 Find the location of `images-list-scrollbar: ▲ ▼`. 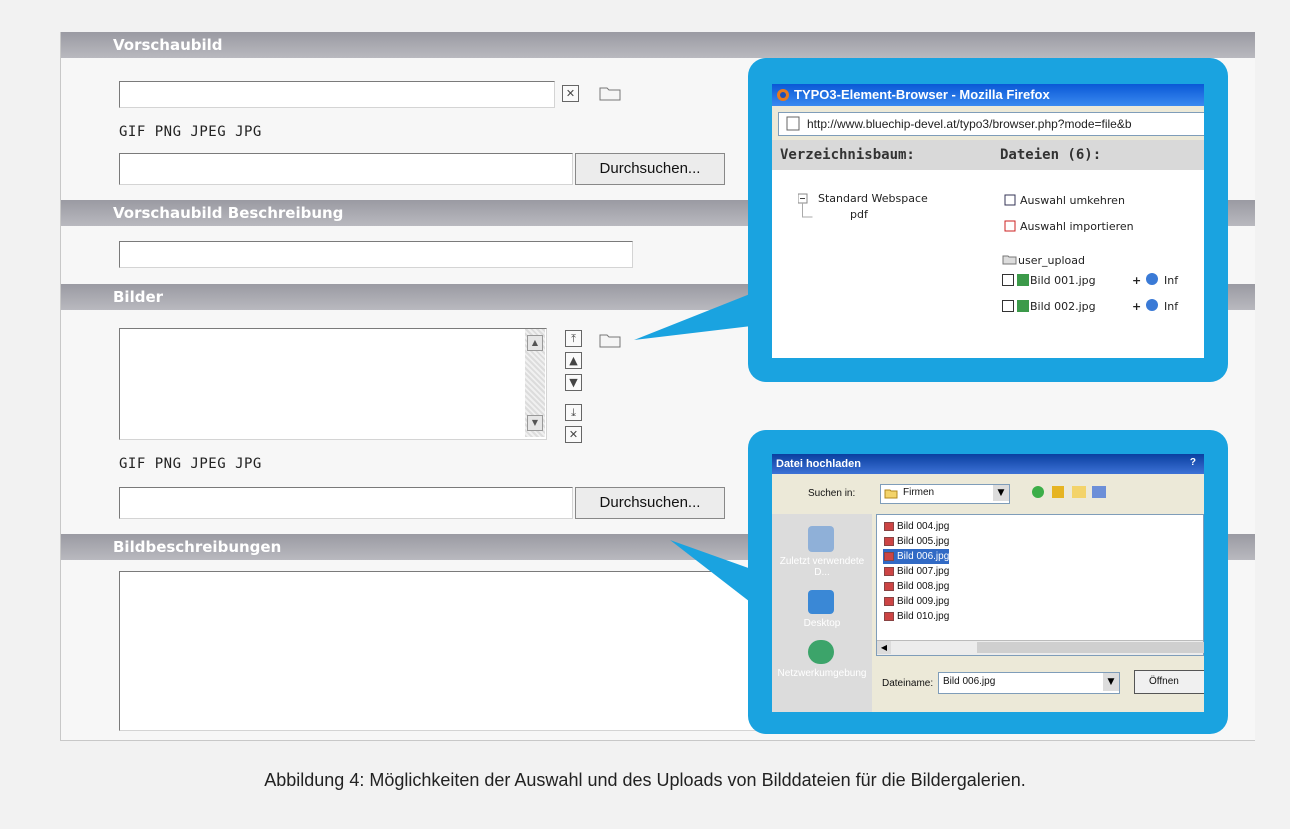

images-list-scrollbar: ▲ ▼ is located at coordinates (535, 383).